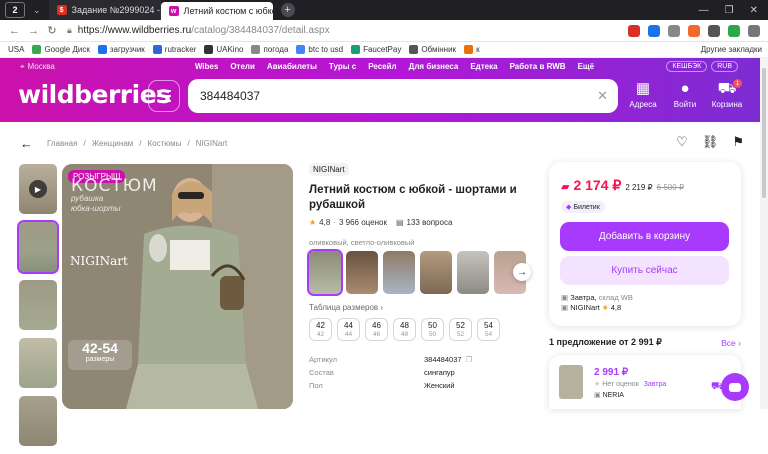  Describe the element at coordinates (15, 10) in the screenshot. I see `profile-badge: 2` at that location.